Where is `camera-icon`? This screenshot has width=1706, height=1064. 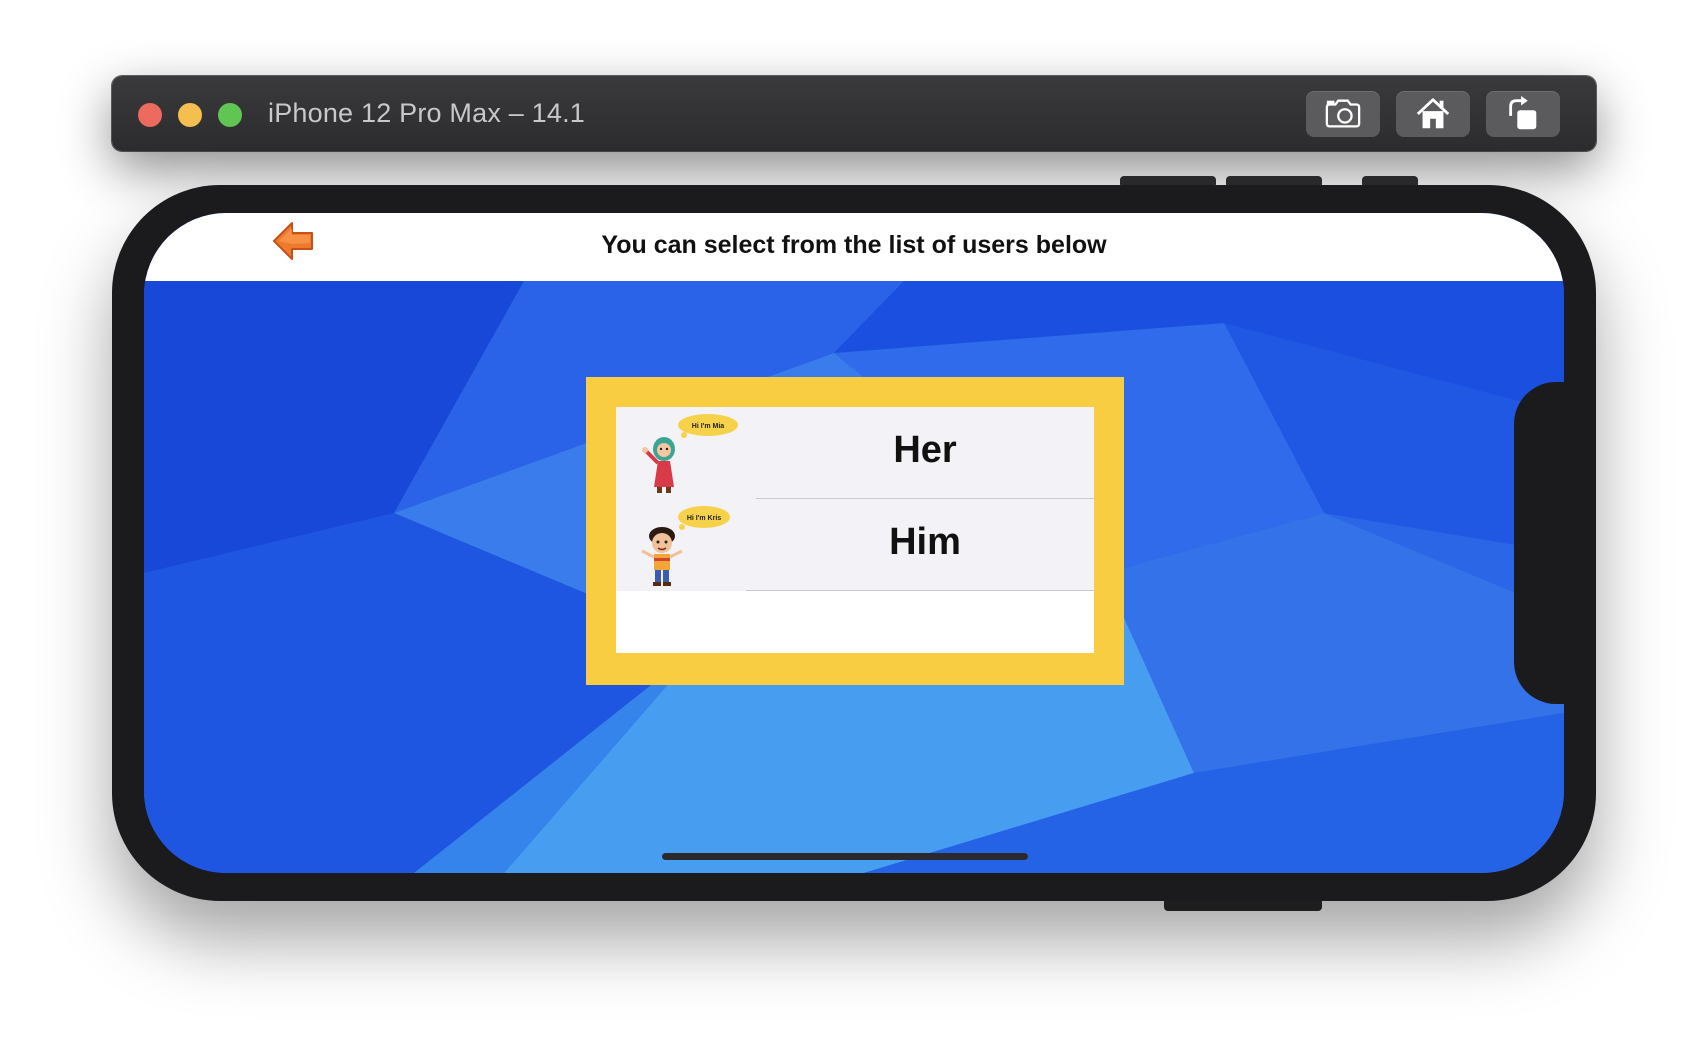
camera-icon is located at coordinates (1343, 113).